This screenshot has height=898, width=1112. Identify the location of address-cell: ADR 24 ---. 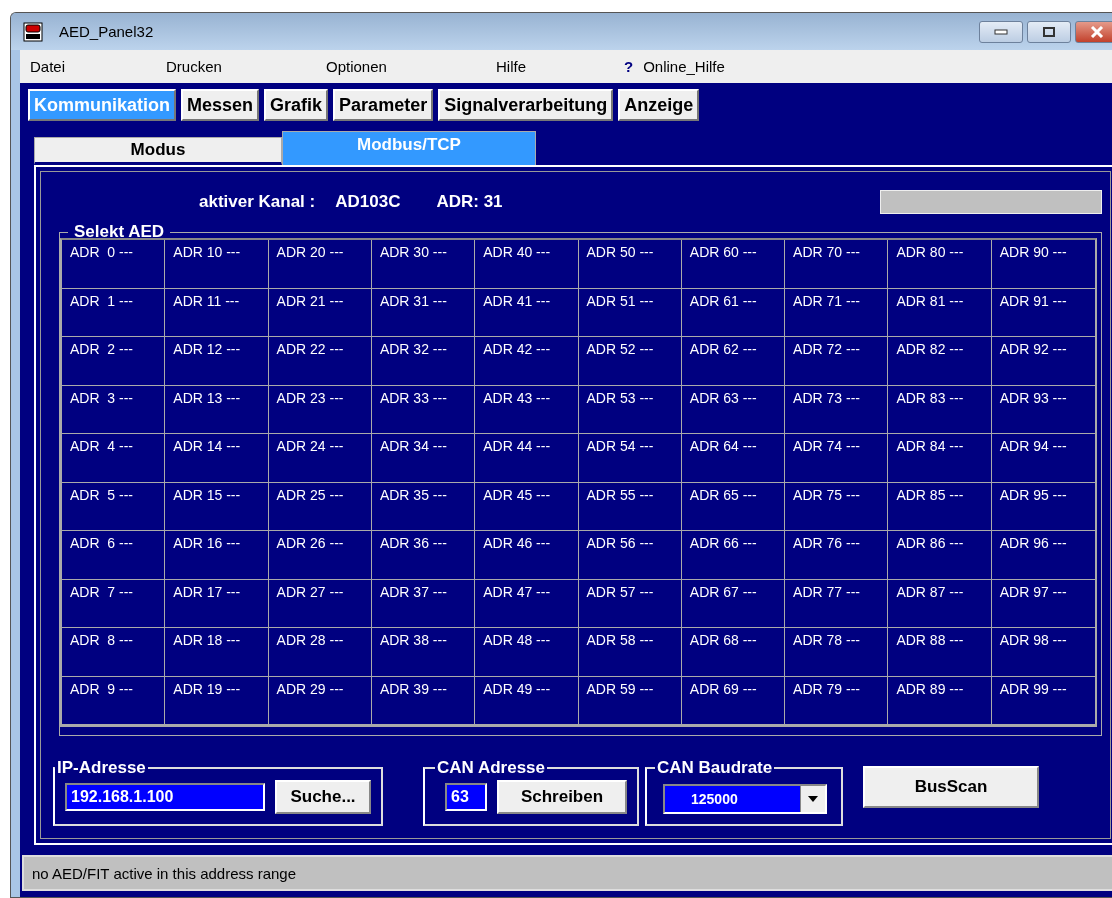
(320, 458).